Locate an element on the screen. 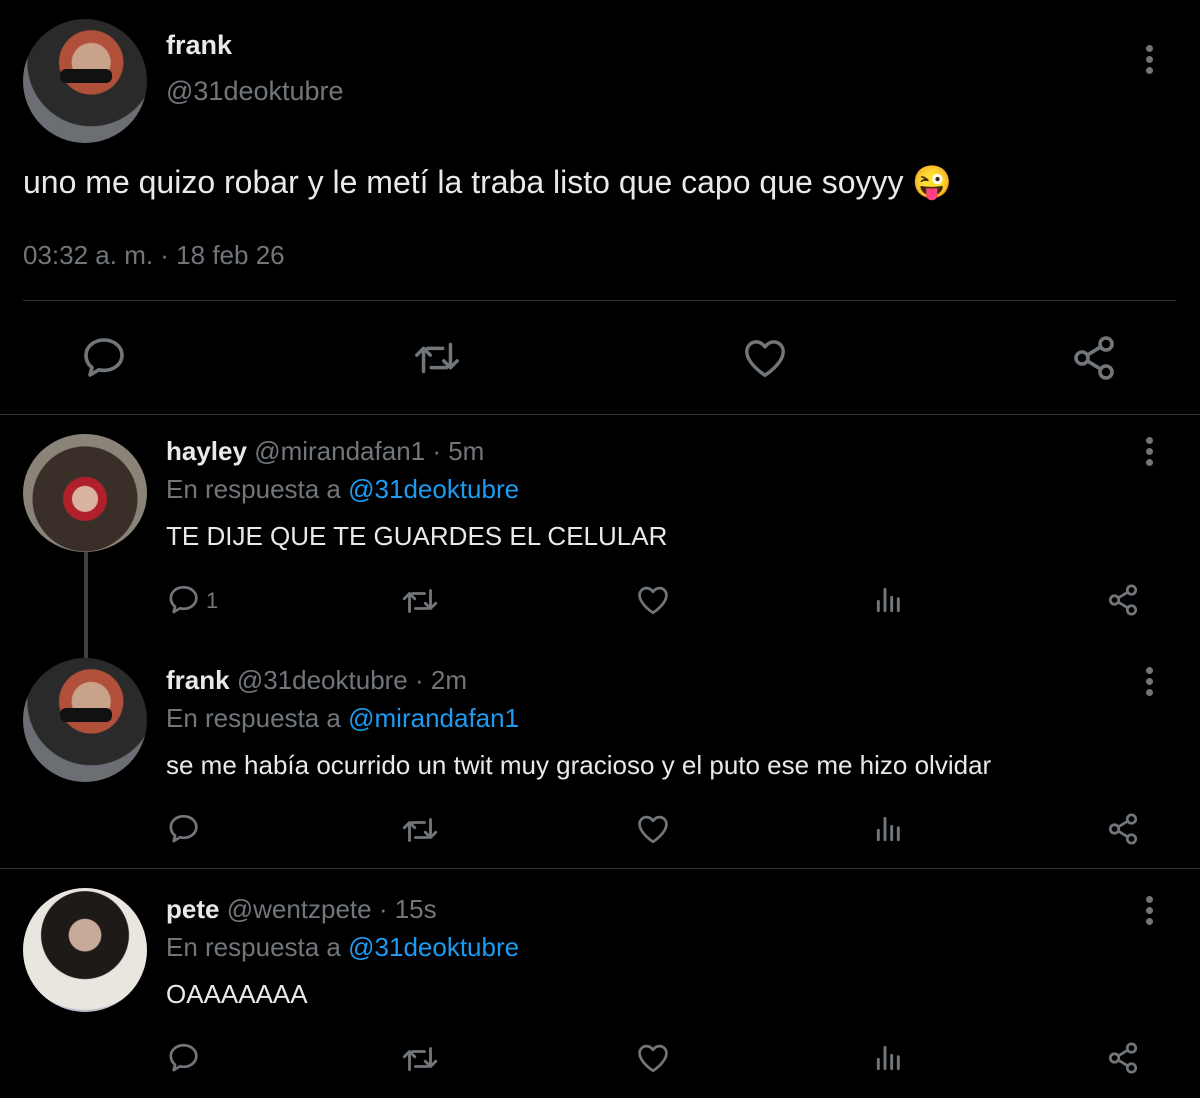 This screenshot has width=1200, height=1098. reply3-reply-to-link: @31deoktubre is located at coordinates (433, 947).